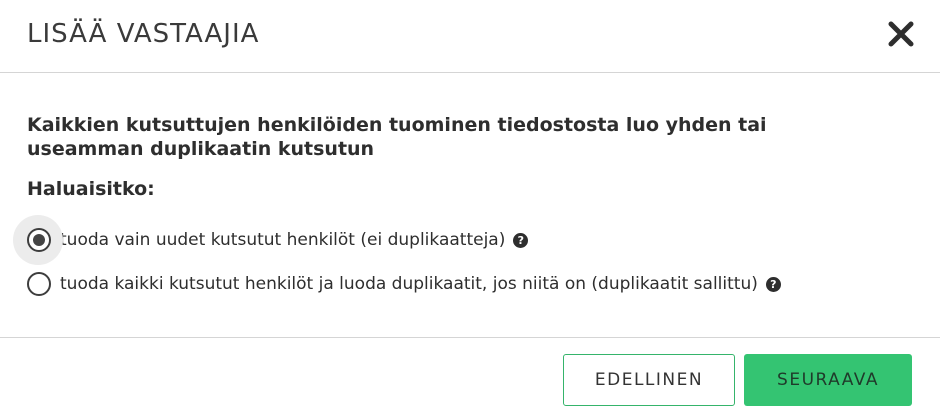  Describe the element at coordinates (649, 380) in the screenshot. I see `previous-button: EDELLINEN` at that location.